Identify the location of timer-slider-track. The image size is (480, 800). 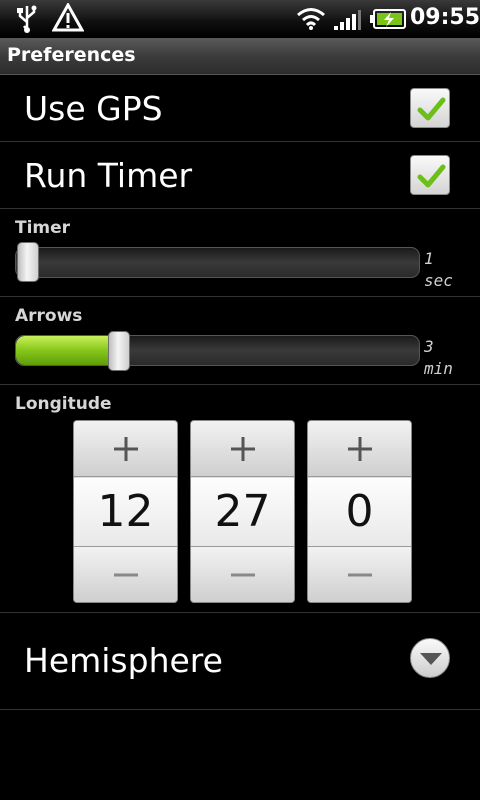
(217, 262).